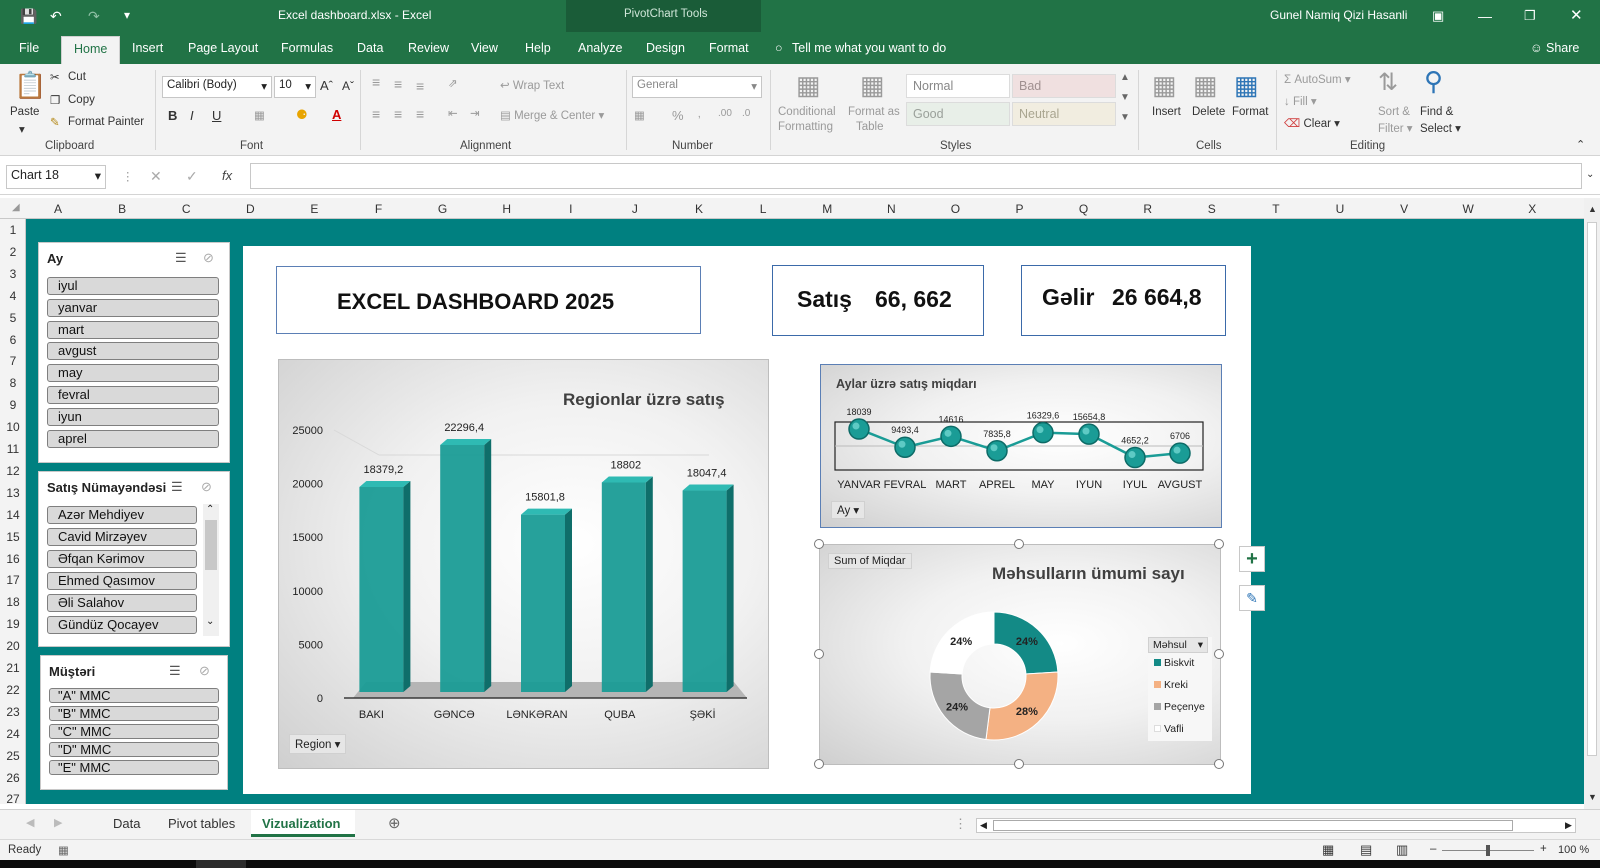  What do you see at coordinates (106, 122) in the screenshot?
I see `format-painter-button: Format Painter` at bounding box center [106, 122].